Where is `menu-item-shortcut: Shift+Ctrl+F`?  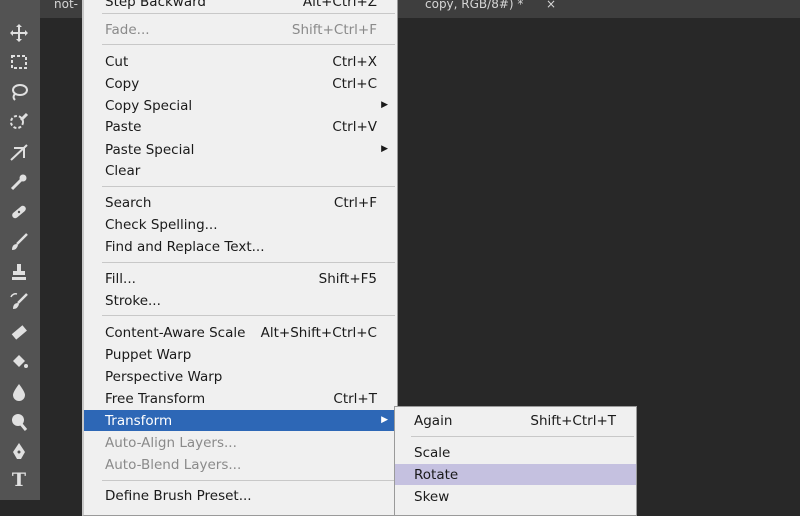
menu-item-shortcut: Shift+Ctrl+F is located at coordinates (334, 29).